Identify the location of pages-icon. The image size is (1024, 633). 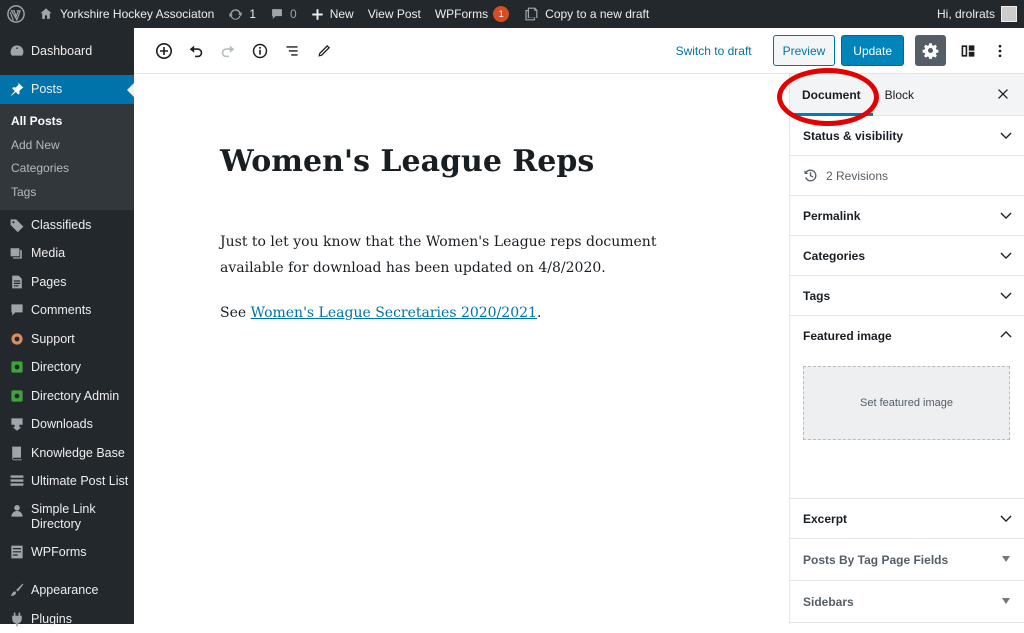
(16, 281).